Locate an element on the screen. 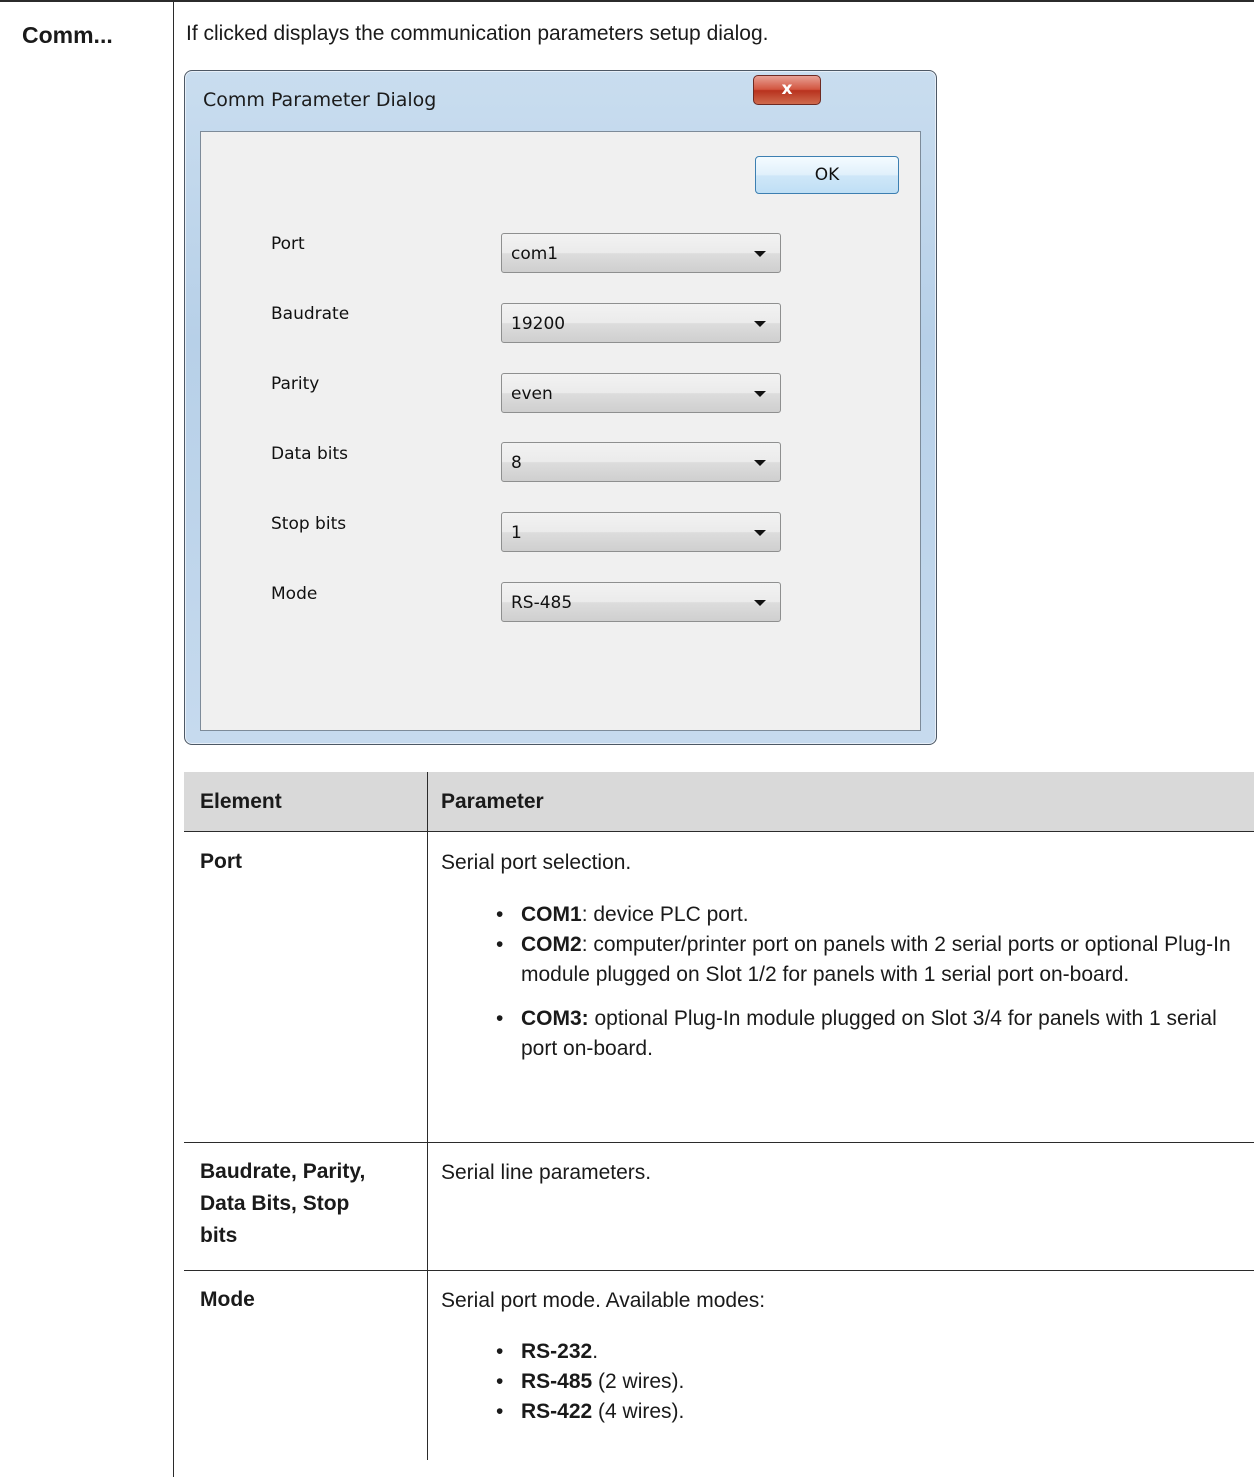 The image size is (1254, 1477). stop-bits-label: Stop bits is located at coordinates (309, 524).